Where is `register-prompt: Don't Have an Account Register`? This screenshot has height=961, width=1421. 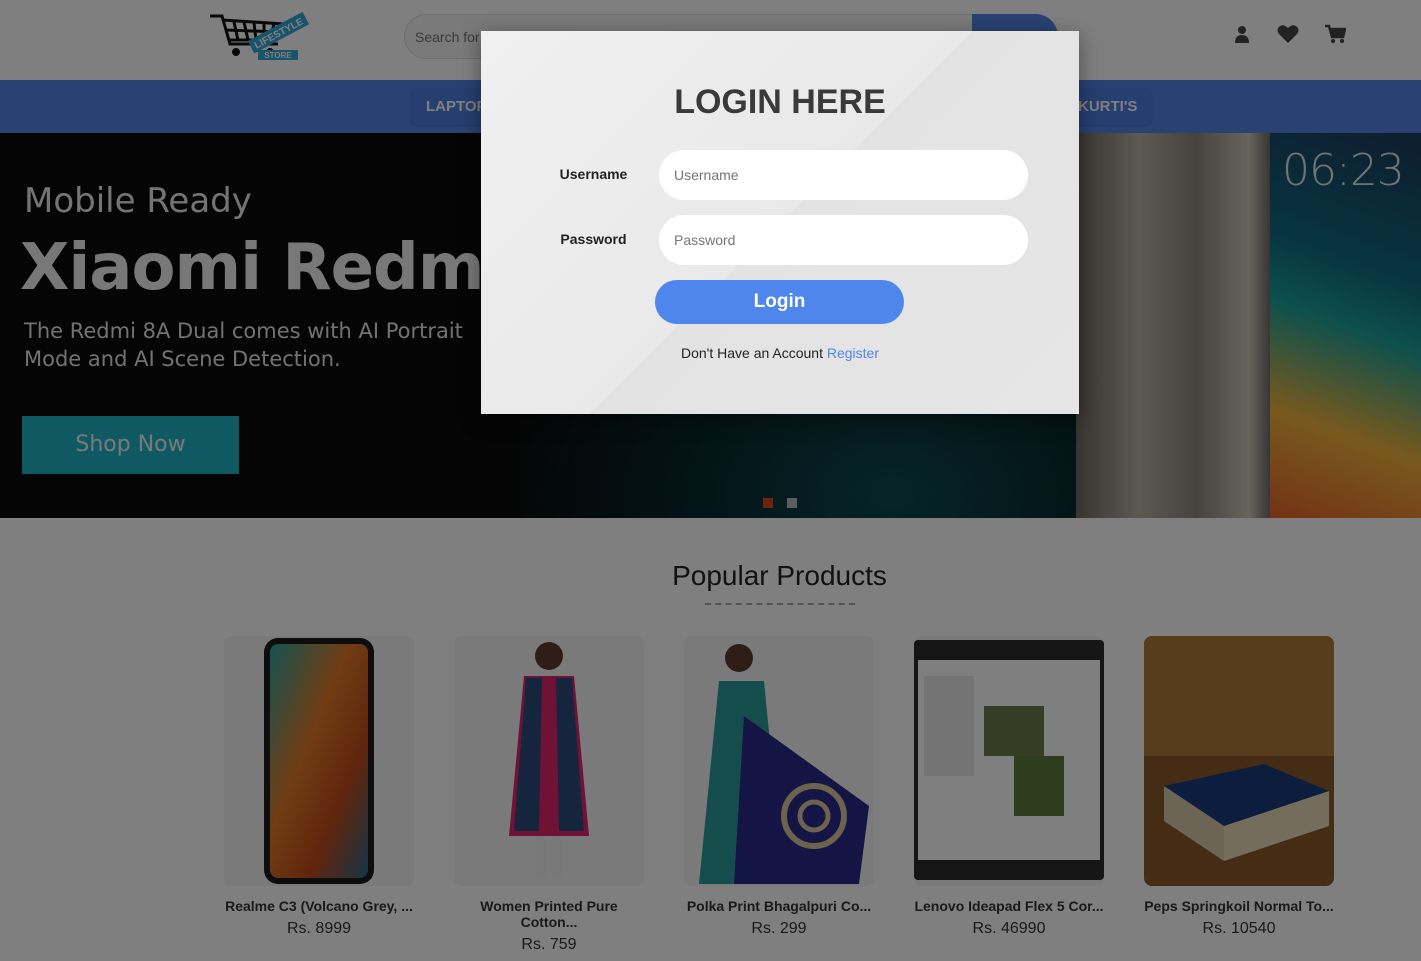
register-prompt: Don't Have an Account Register is located at coordinates (780, 353).